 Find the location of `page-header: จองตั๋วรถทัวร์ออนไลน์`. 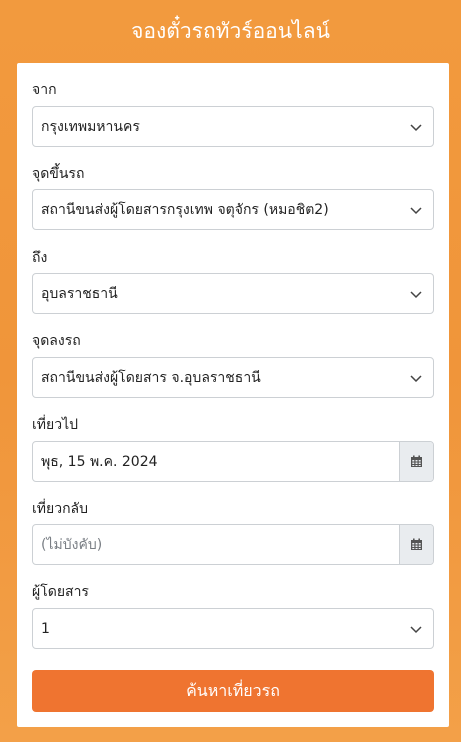

page-header: จองตั๋วรถทัวร์ออนไลน์ is located at coordinates (230, 31).